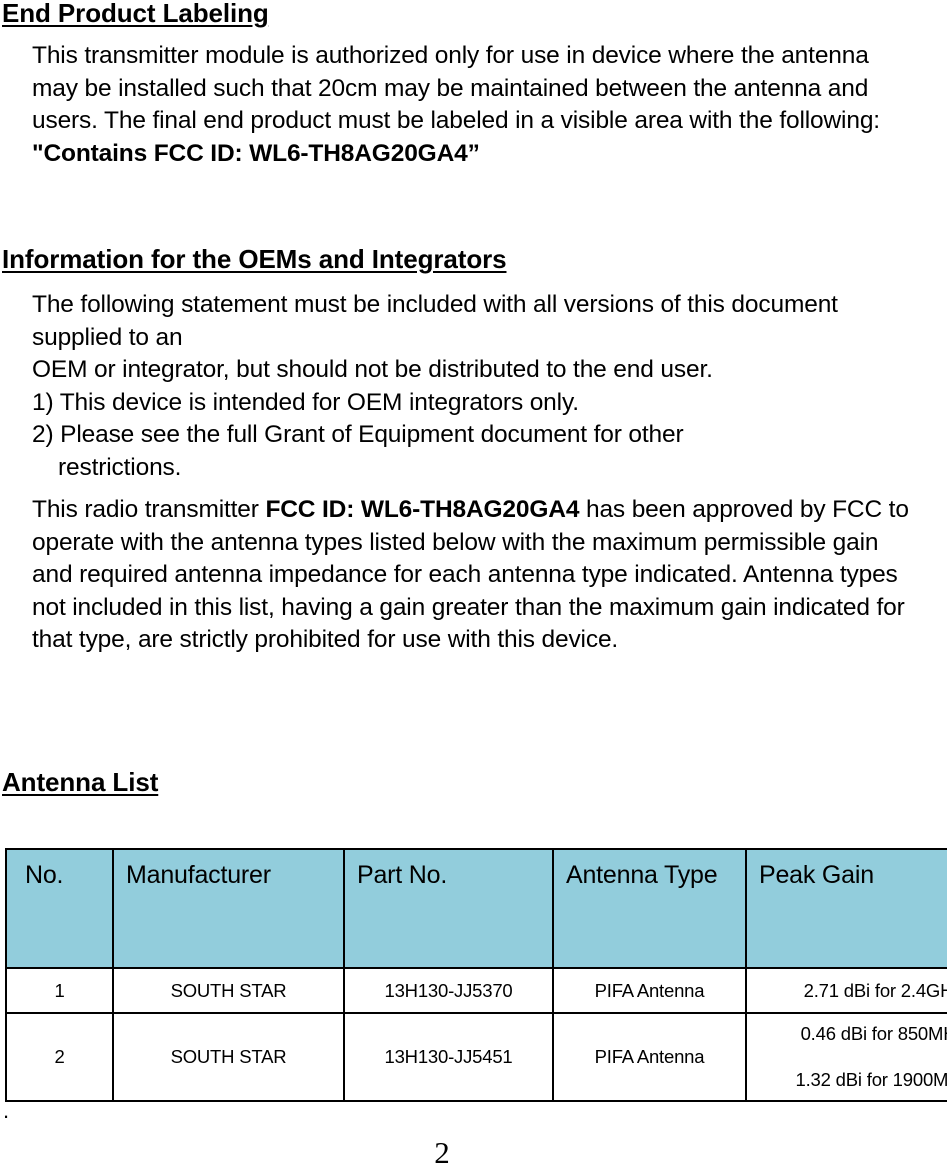 This screenshot has height=1176, width=947. I want to click on cell-no: 2, so click(59, 1057).